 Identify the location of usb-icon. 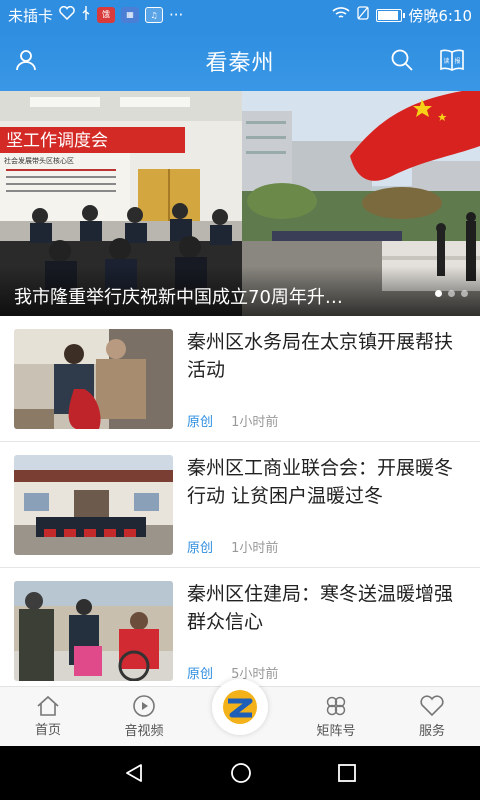
(86, 15).